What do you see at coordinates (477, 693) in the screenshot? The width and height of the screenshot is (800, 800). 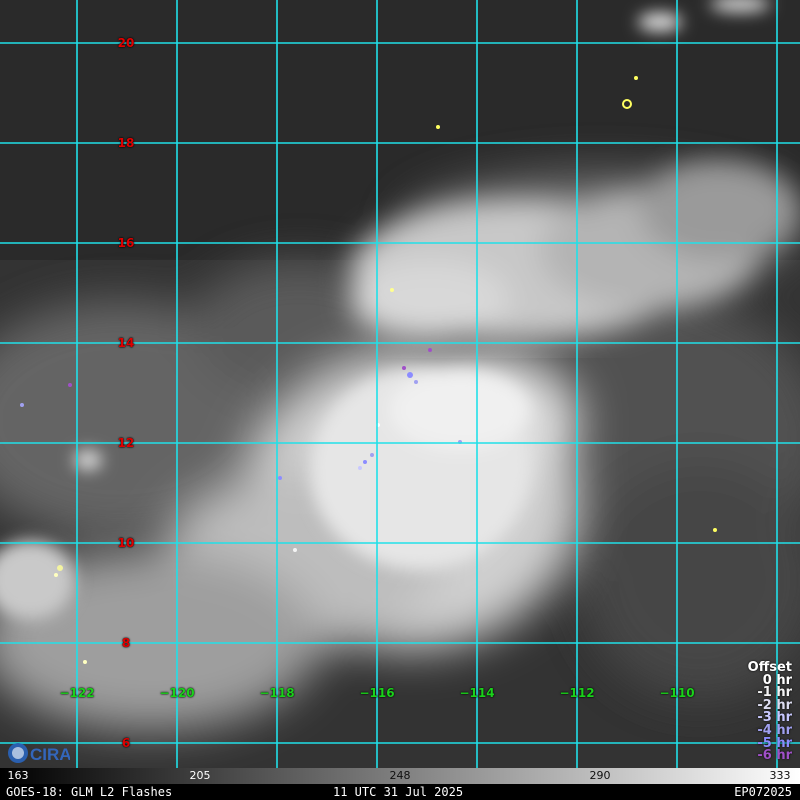 I see `longitude-label: −114` at bounding box center [477, 693].